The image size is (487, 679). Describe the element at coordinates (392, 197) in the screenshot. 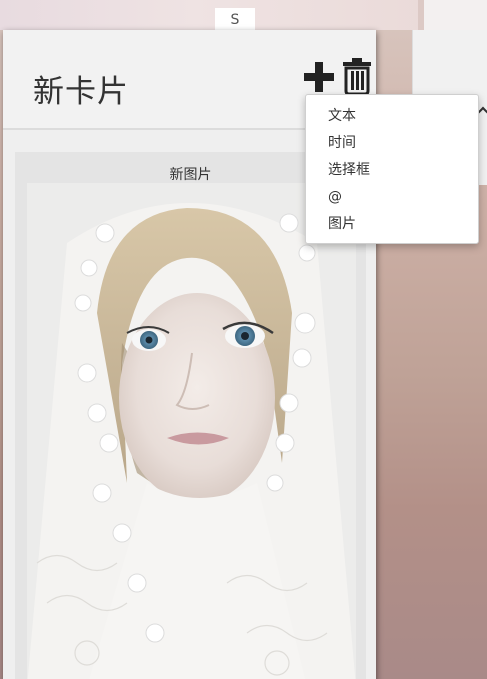

I see `menu-item-mention: @` at that location.